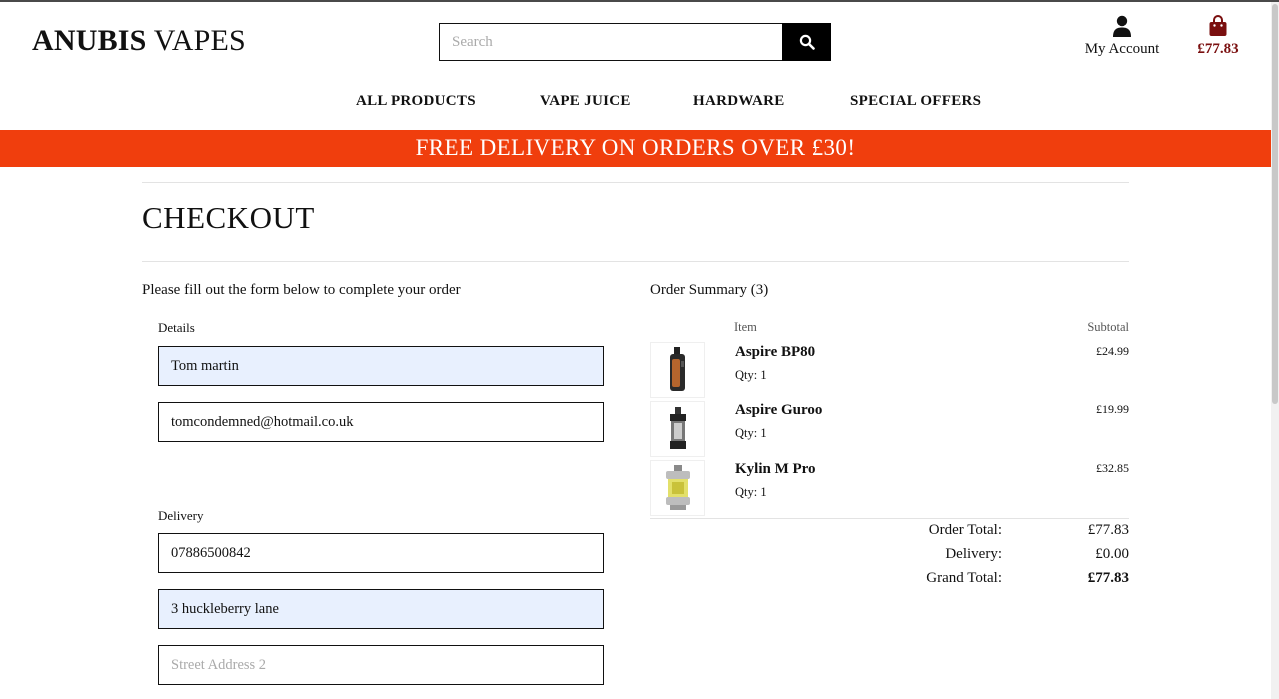  Describe the element at coordinates (610, 42) in the screenshot. I see `search-input` at that location.